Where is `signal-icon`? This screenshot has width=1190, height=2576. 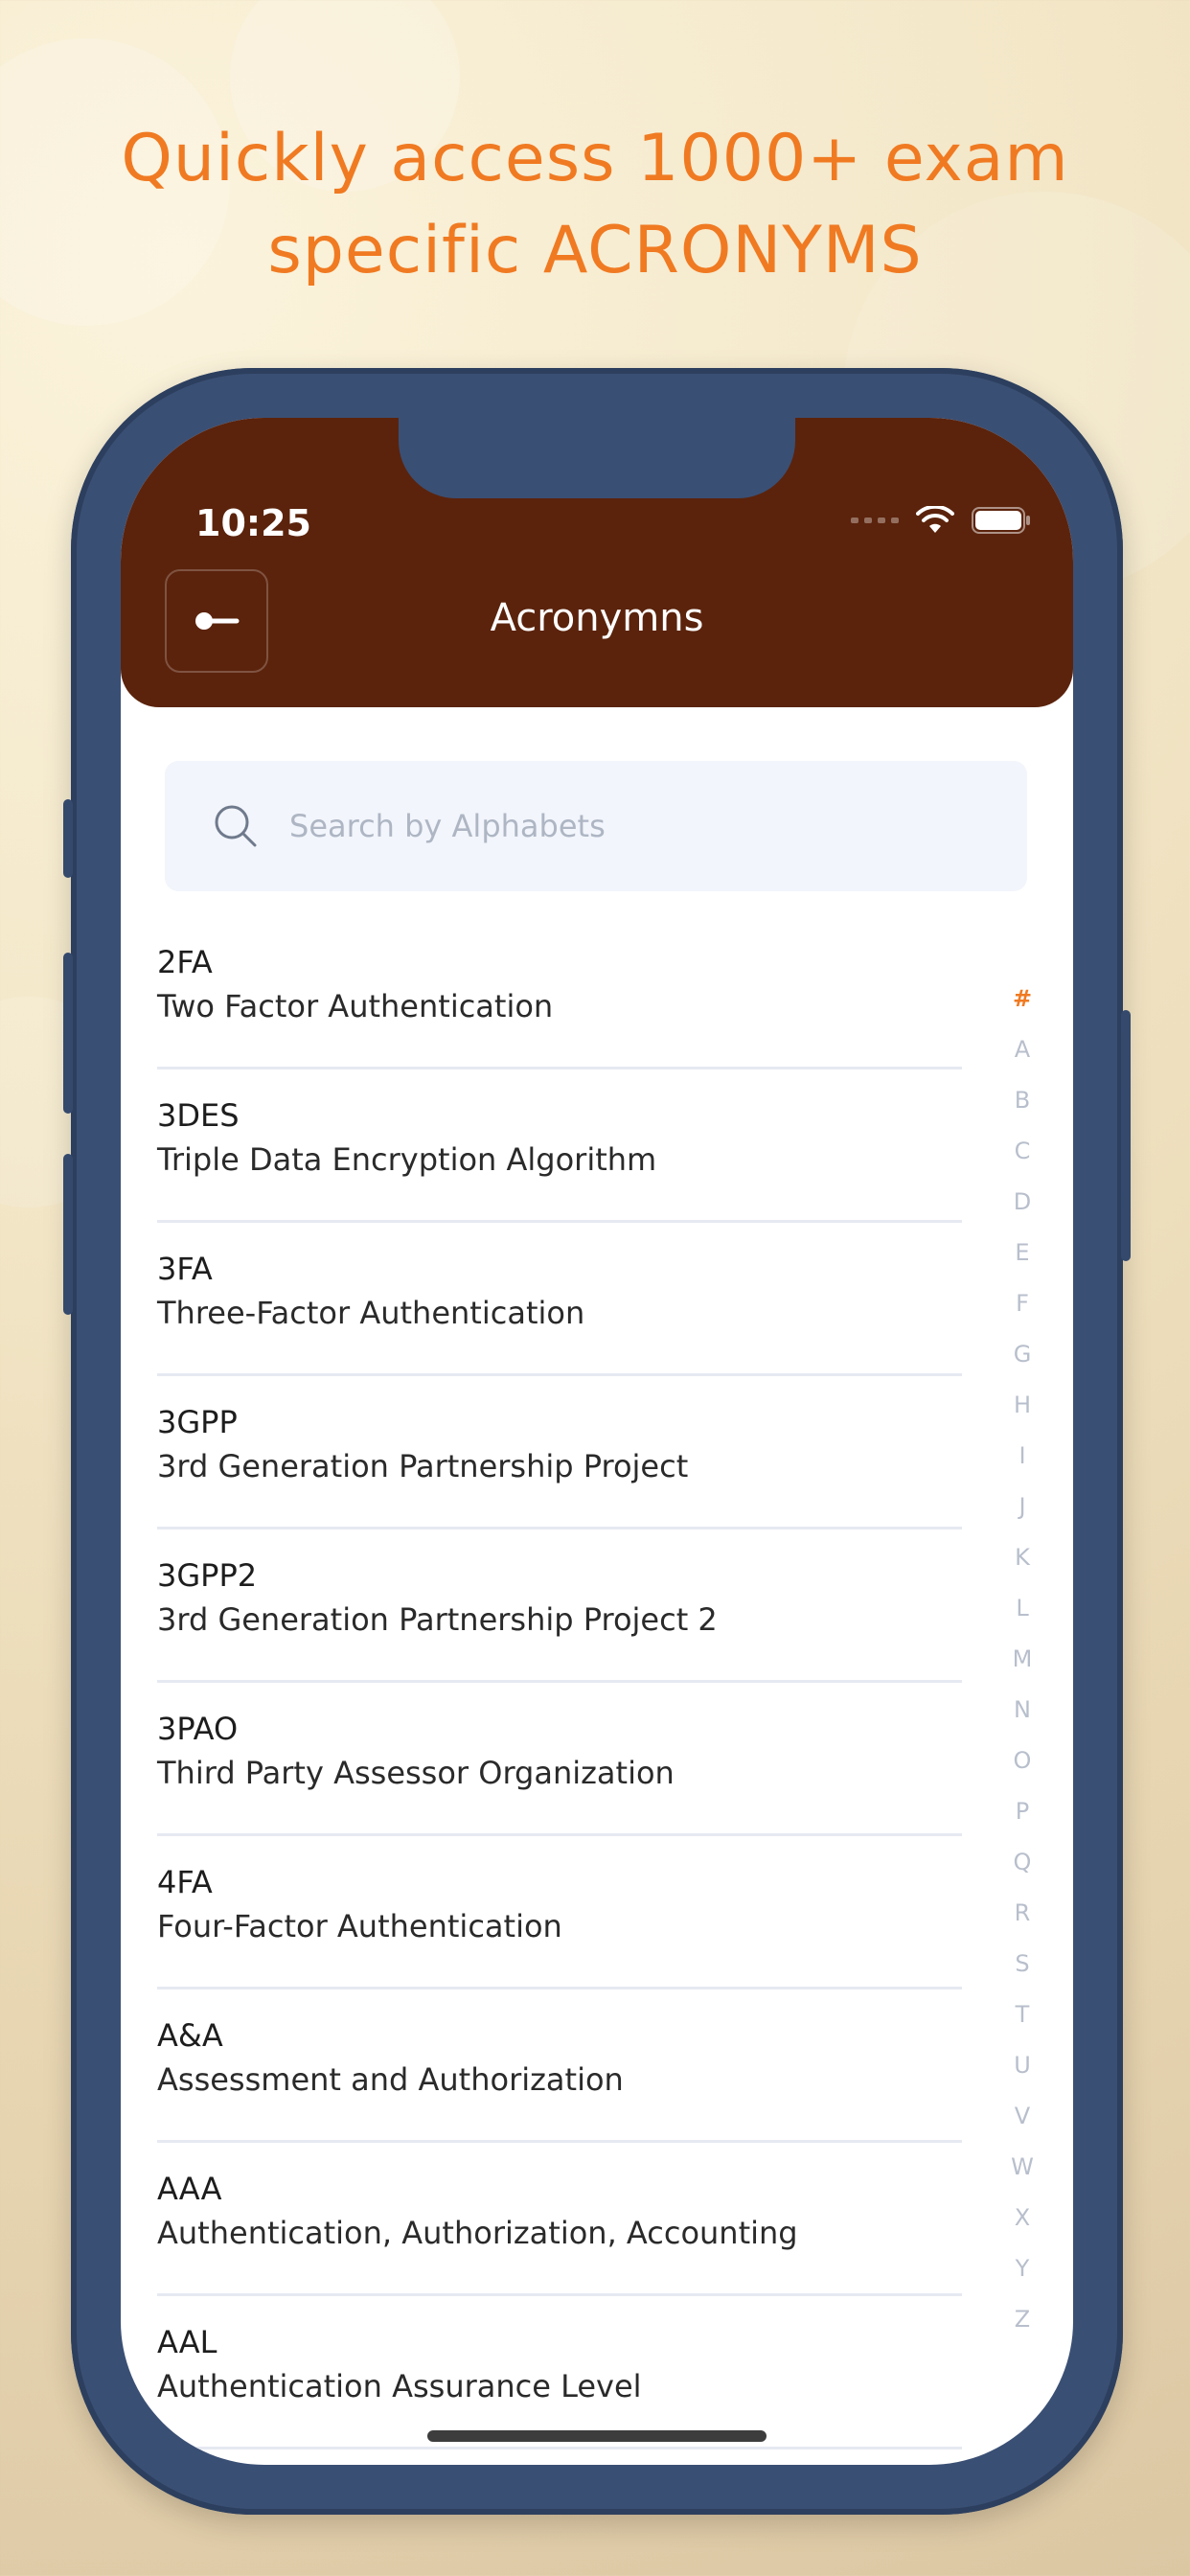
signal-icon is located at coordinates (875, 520).